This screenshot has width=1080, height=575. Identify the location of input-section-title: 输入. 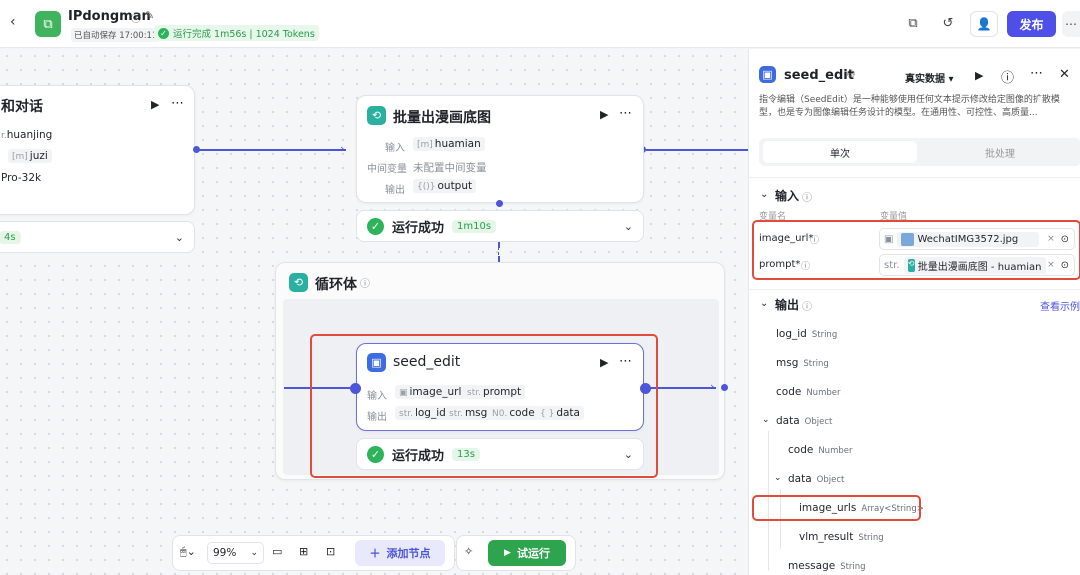
(787, 196).